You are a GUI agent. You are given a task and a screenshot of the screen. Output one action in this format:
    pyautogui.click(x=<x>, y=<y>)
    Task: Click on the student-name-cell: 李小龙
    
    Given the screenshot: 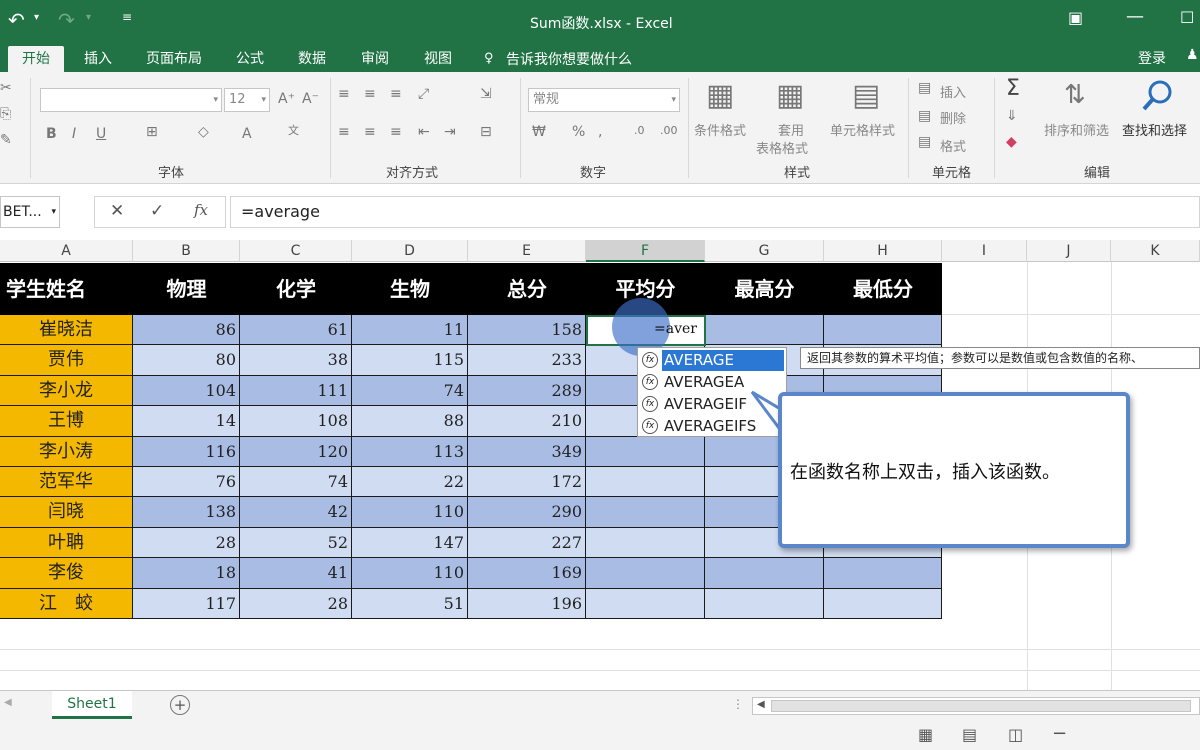 What is the action you would take?
    pyautogui.click(x=66, y=391)
    